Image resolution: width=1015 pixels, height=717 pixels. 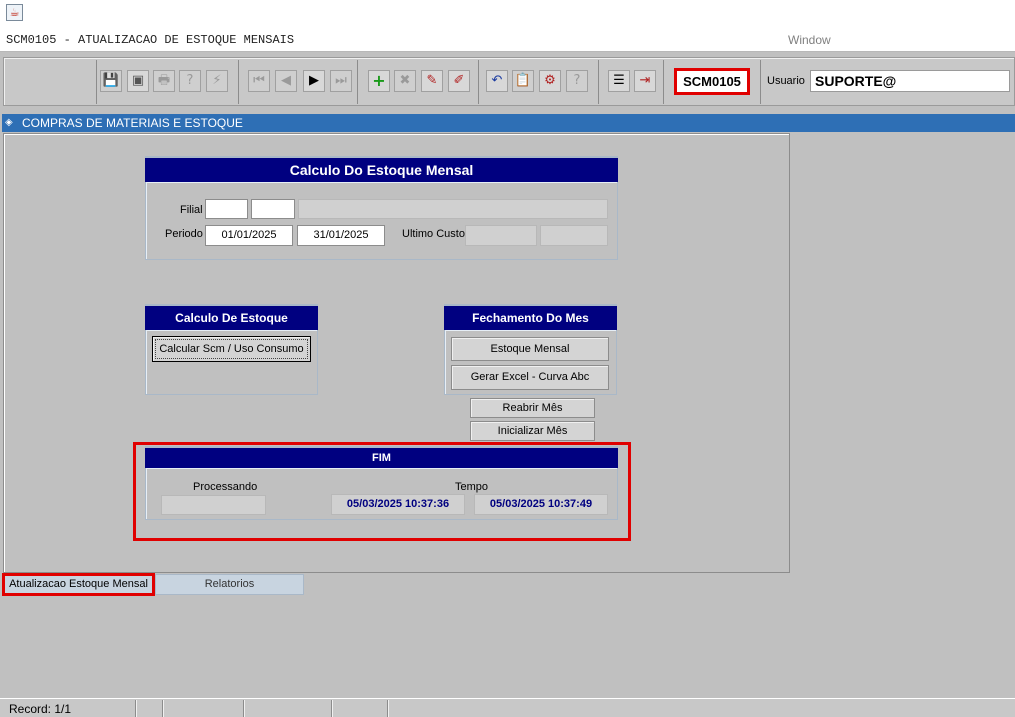 I want to click on inicializar-mes-button: Inicializar Mês, so click(x=532, y=431).